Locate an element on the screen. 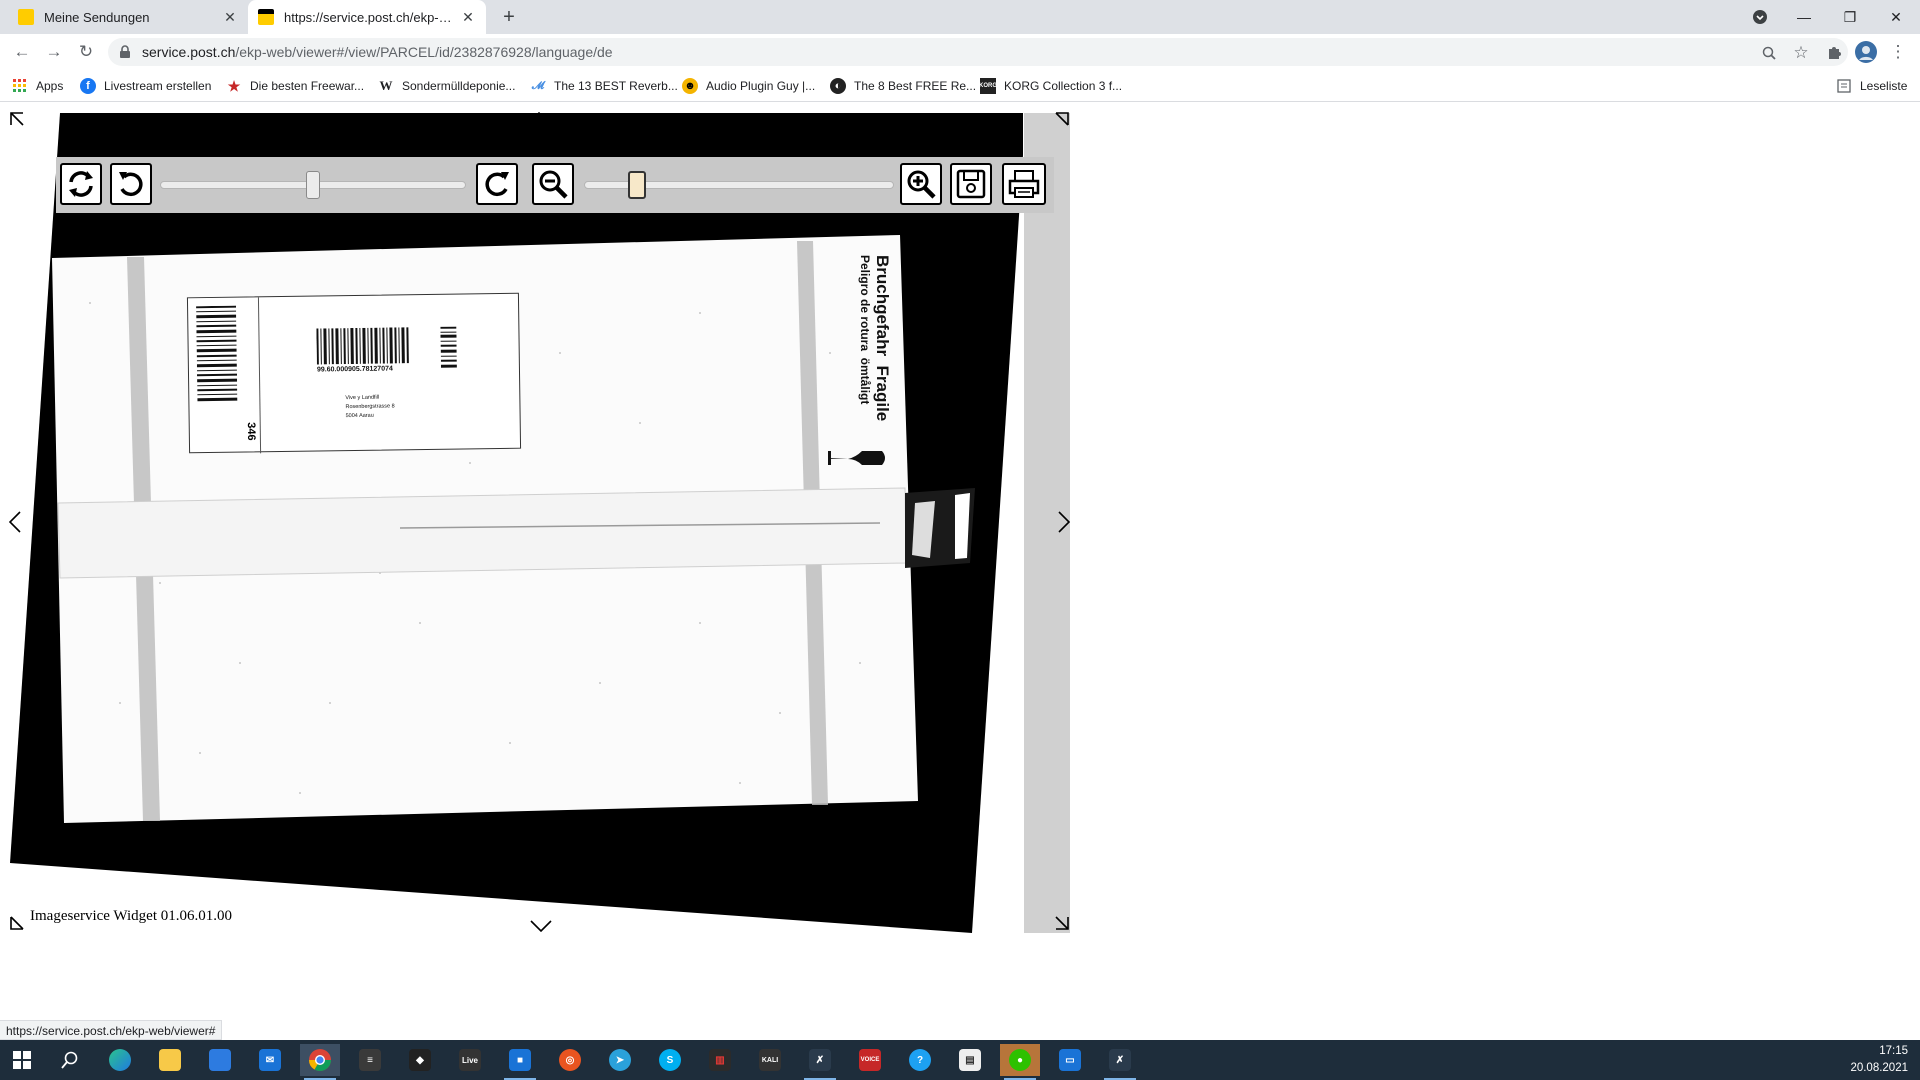  tab-search-button is located at coordinates (1760, 17).